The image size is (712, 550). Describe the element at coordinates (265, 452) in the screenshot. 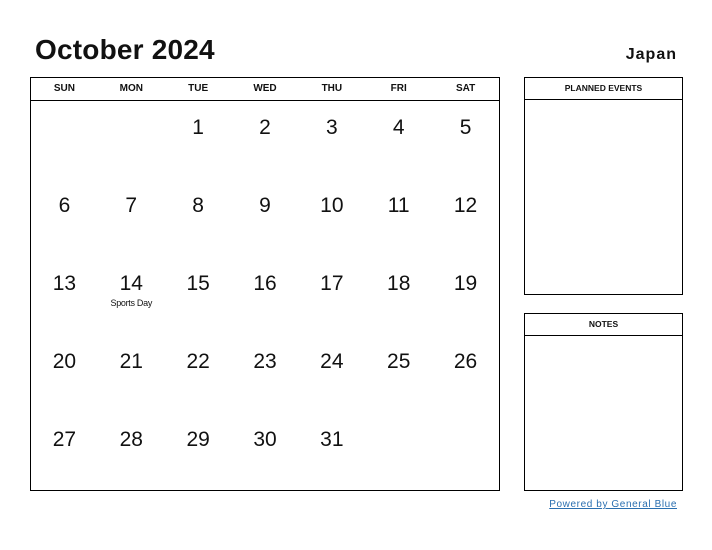

I see `day-cell: 30` at that location.